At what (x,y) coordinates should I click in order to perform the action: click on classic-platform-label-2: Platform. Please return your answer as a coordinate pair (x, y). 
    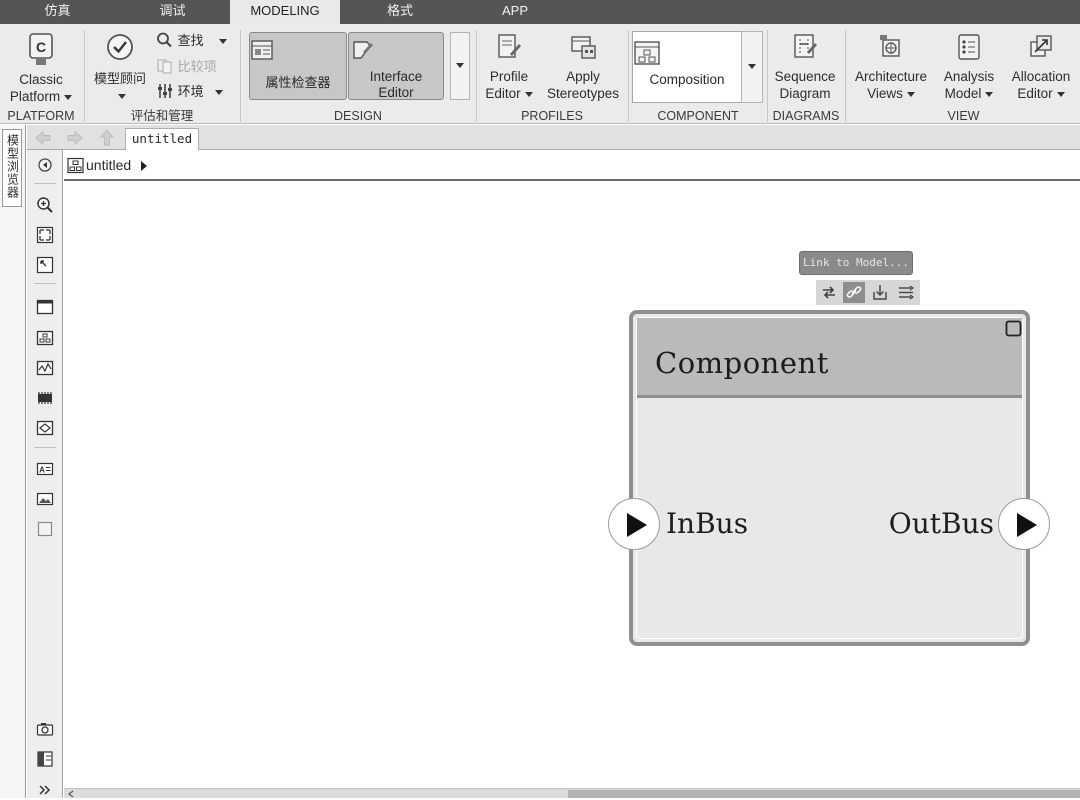
    Looking at the image, I should click on (41, 96).